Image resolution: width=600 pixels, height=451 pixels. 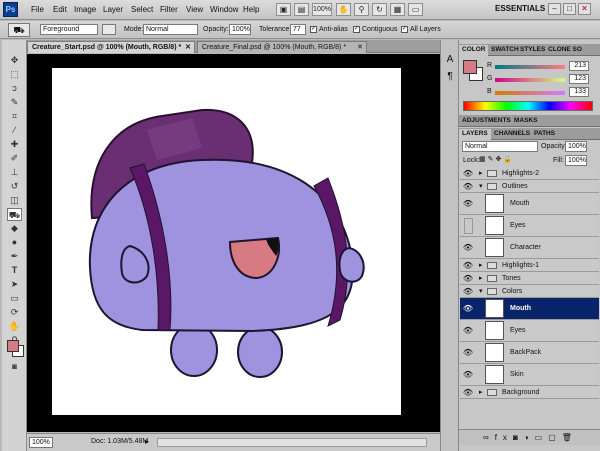 I want to click on new-layer-icon: ▢, so click(x=555, y=437).